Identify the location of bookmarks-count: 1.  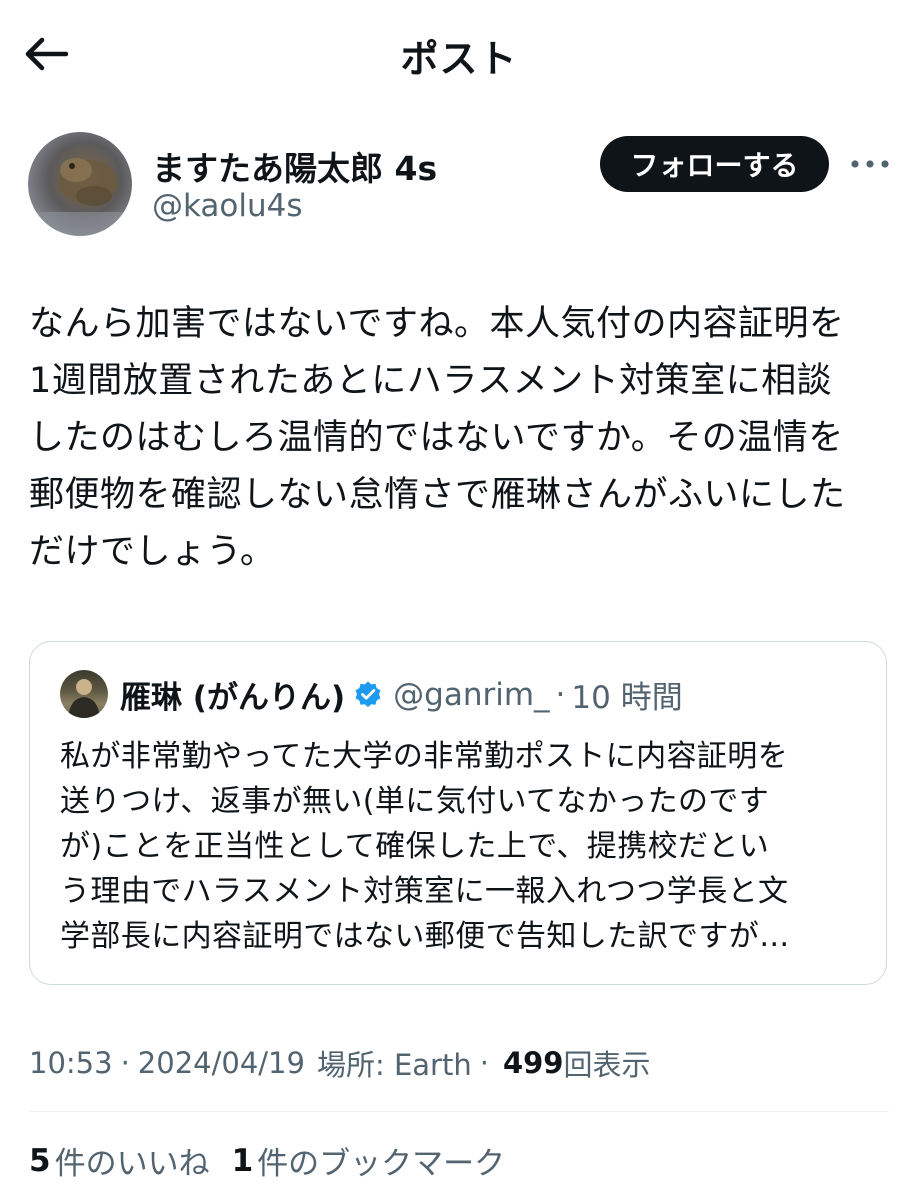
(242, 1160).